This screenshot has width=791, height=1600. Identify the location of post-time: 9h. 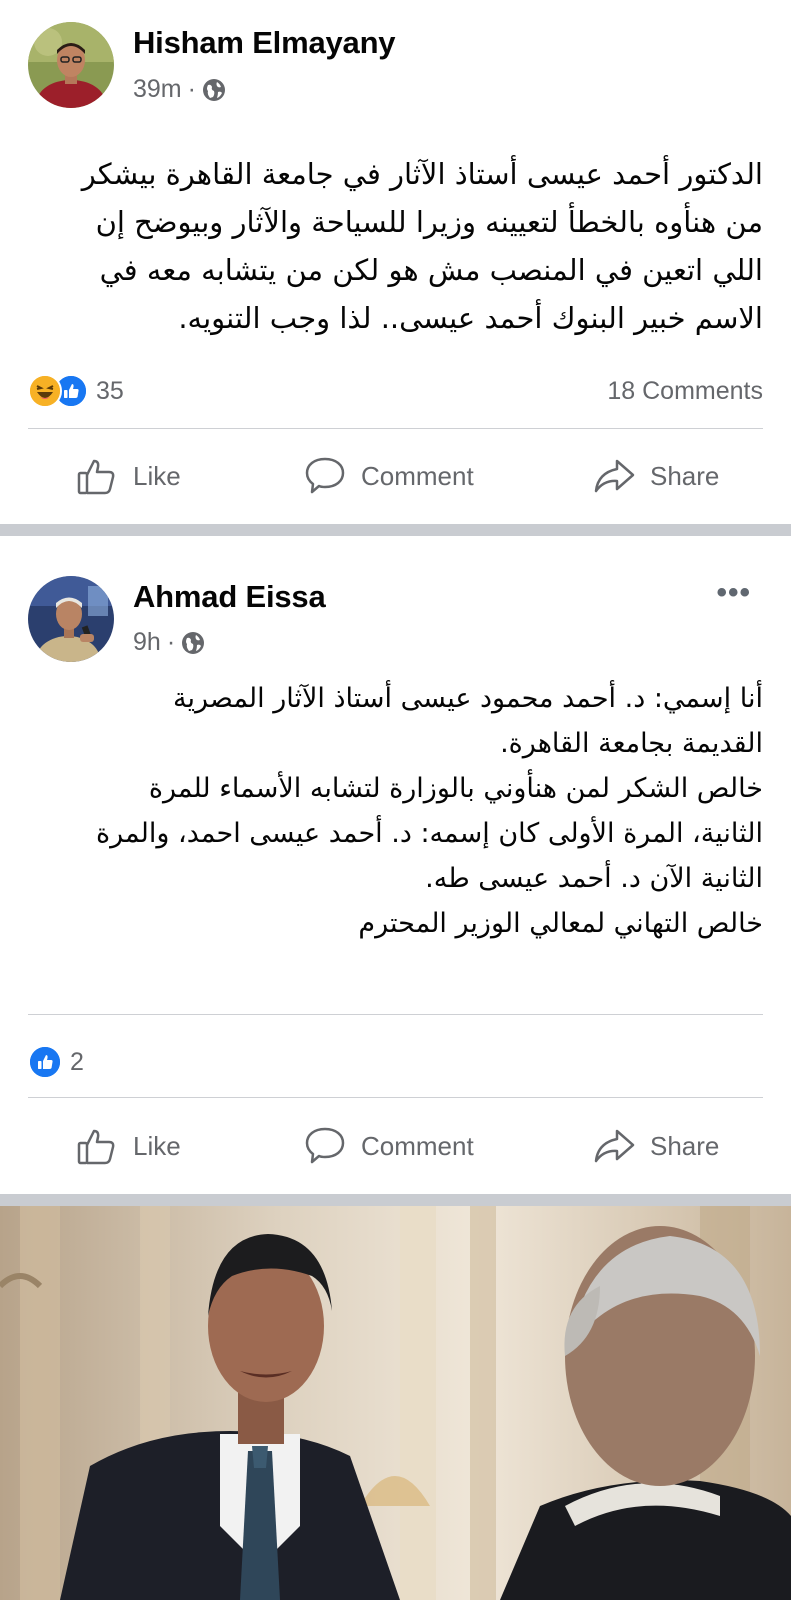
(147, 642).